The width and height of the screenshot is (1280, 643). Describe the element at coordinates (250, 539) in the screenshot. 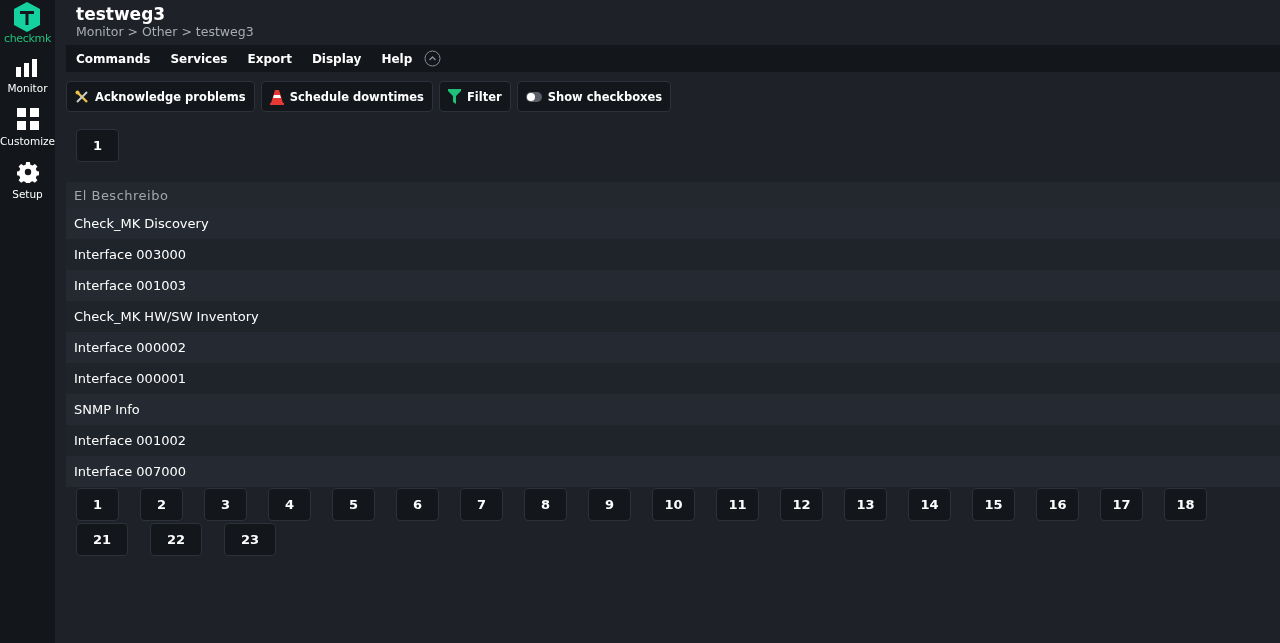

I see `page-button: 23` at that location.